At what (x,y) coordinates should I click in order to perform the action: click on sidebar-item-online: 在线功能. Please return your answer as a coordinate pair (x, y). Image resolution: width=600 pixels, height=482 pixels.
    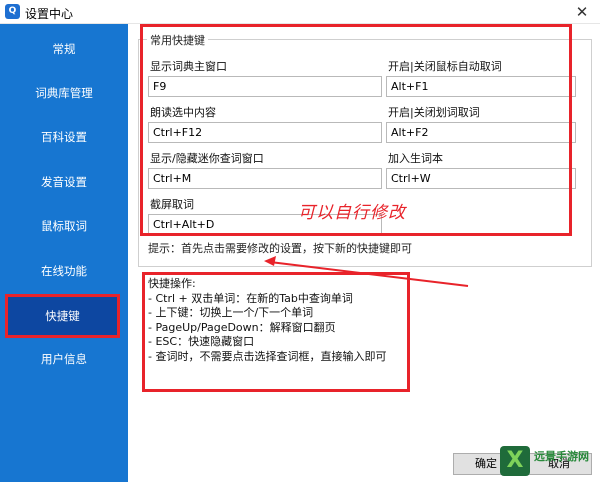
    Looking at the image, I should click on (64, 271).